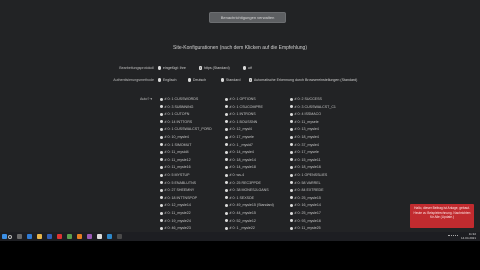 The width and height of the screenshot is (480, 270). I want to click on module-option-label: # 0: 1 SIMOMUT, so click(178, 144).